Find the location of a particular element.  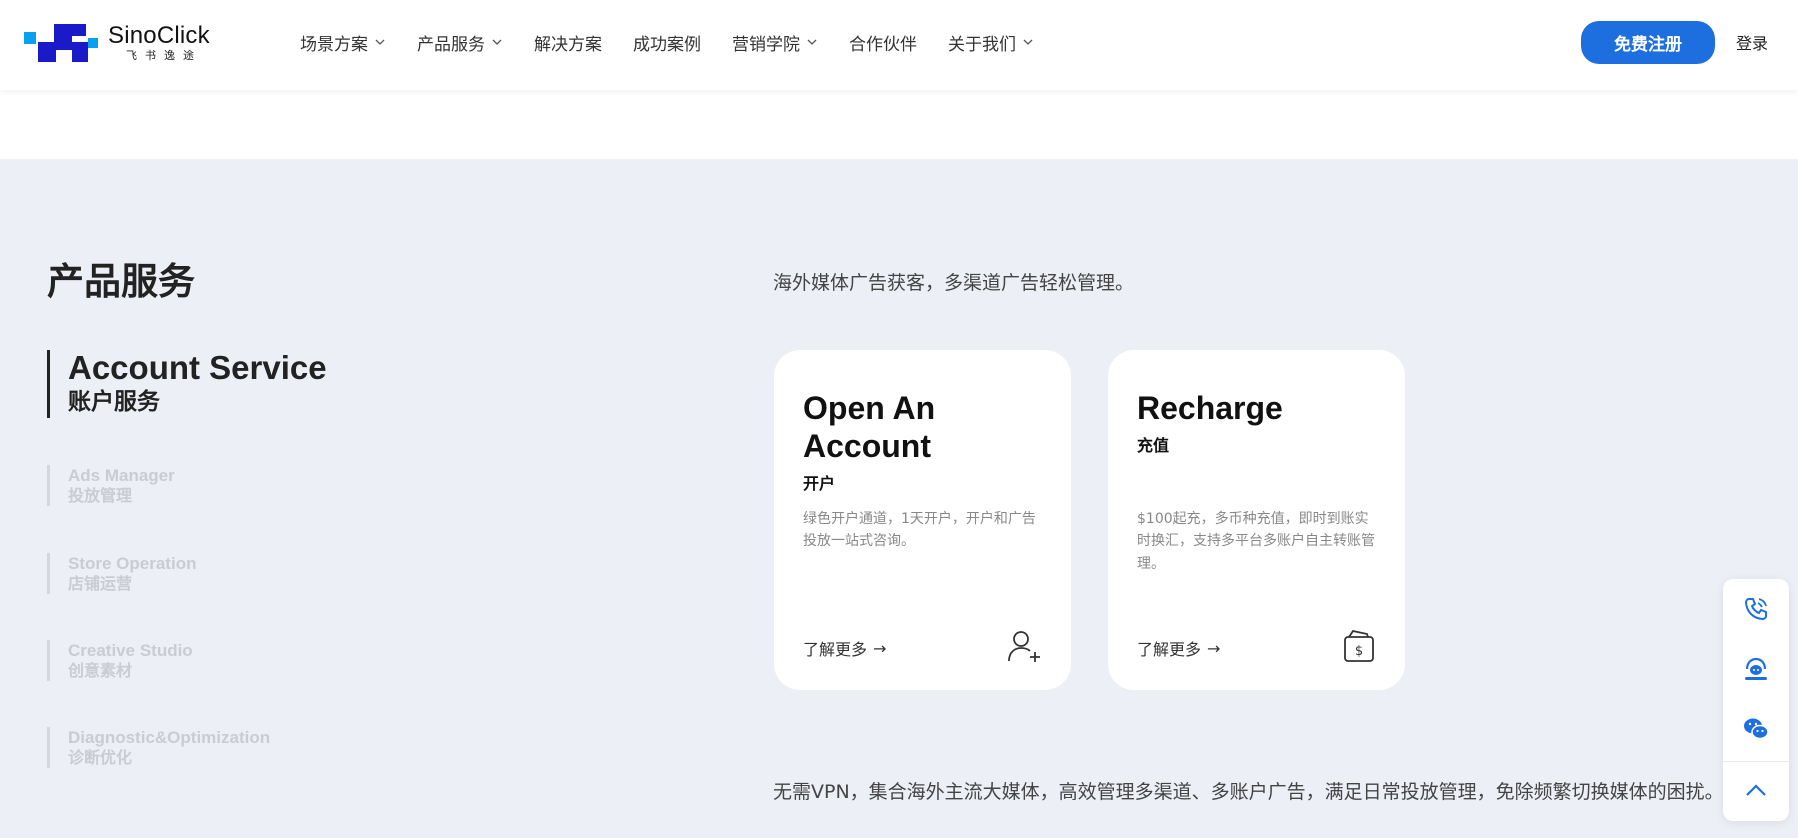

nav-item-scenarios: 场景方案 is located at coordinates (343, 42).